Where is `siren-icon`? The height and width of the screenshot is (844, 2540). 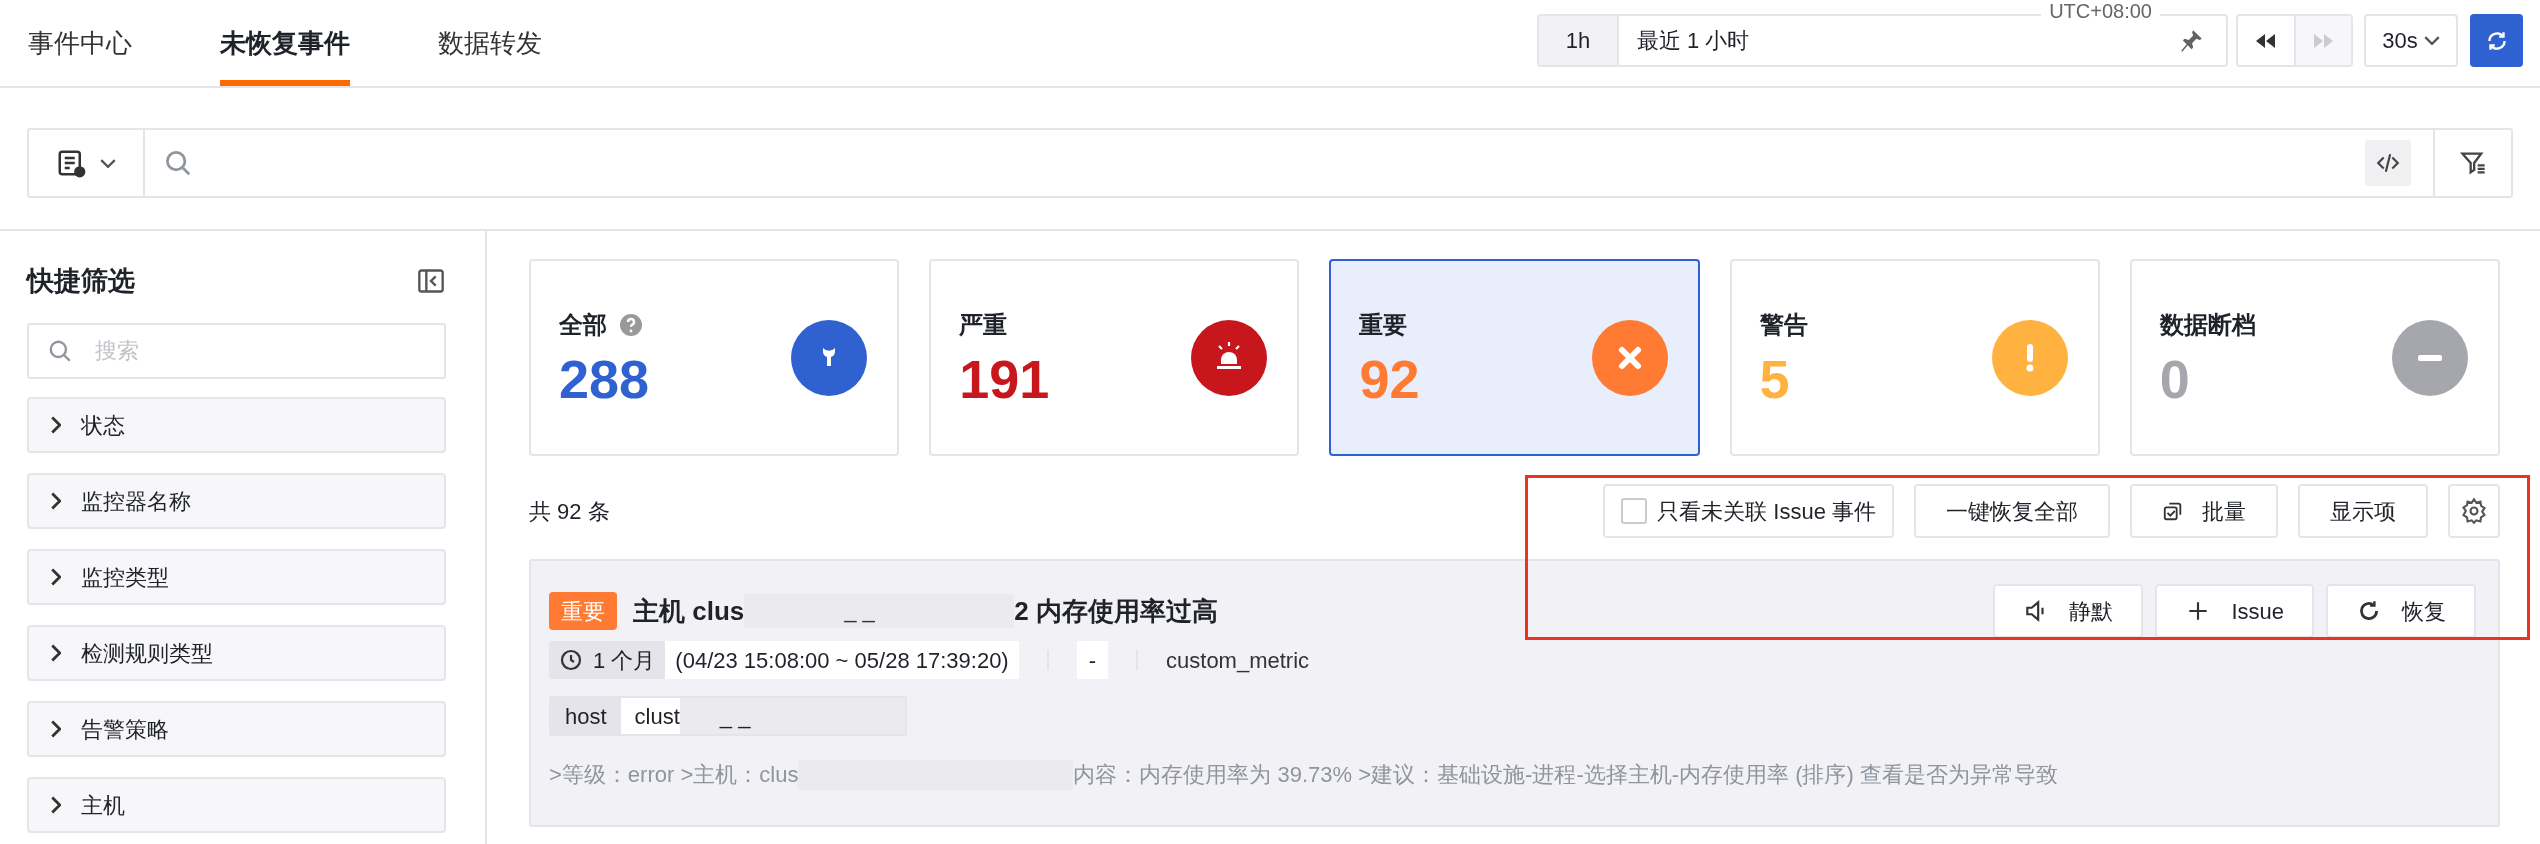
siren-icon is located at coordinates (1229, 357).